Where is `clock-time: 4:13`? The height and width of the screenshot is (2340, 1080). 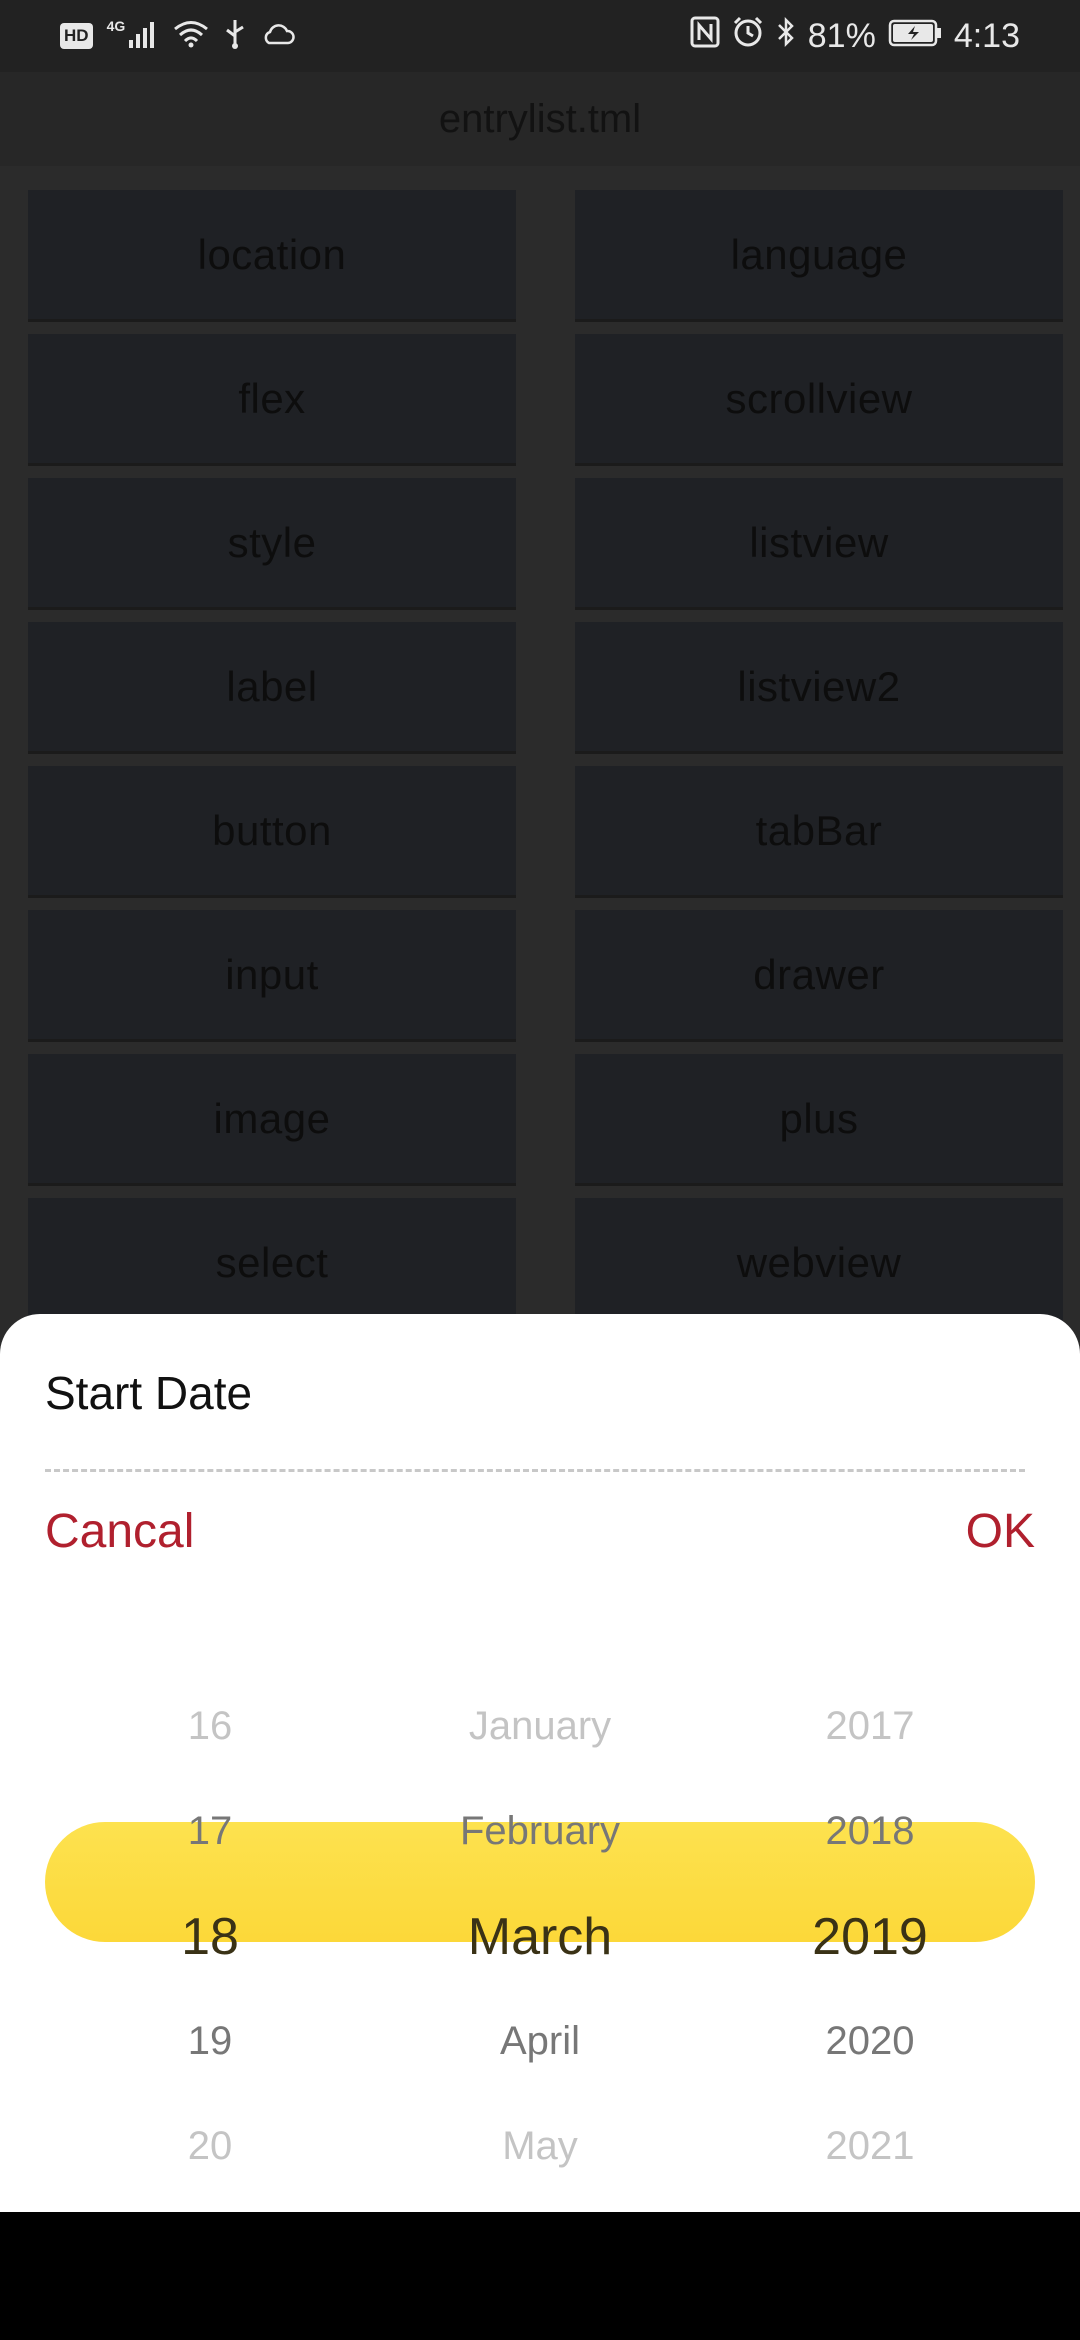 clock-time: 4:13 is located at coordinates (986, 35).